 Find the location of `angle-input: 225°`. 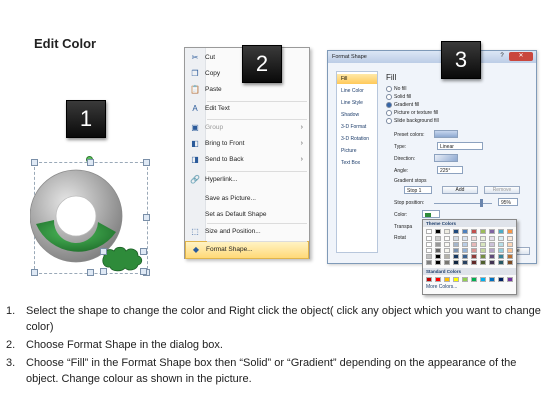

angle-input: 225° is located at coordinates (450, 170).